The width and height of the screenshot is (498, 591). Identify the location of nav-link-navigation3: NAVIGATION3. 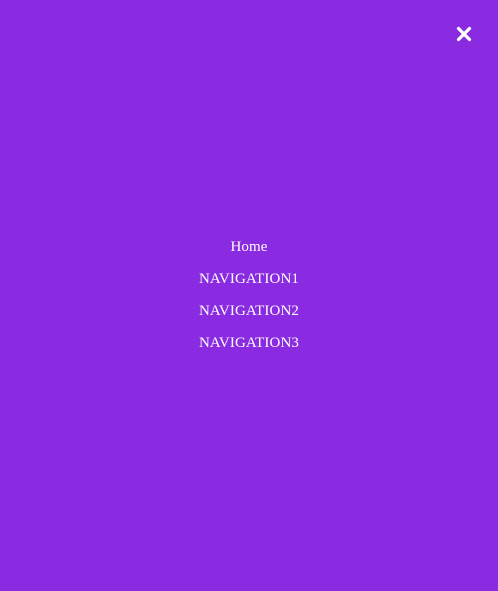
(249, 343).